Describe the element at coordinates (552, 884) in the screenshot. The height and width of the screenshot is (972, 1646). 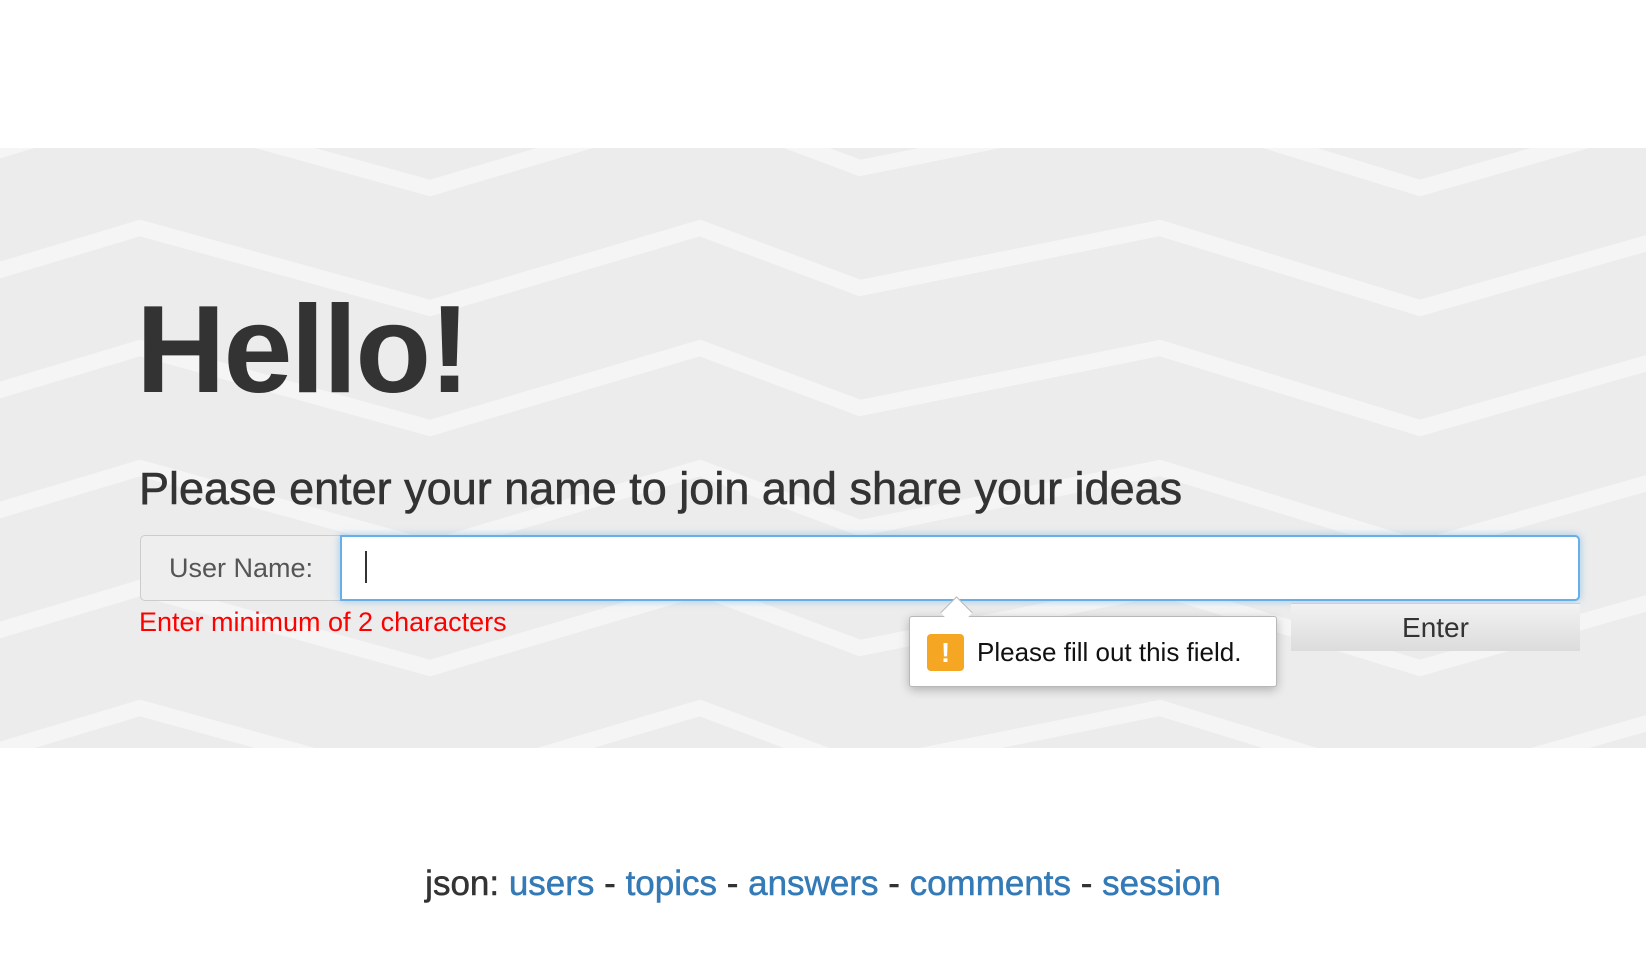
I see `link-users: users` at that location.